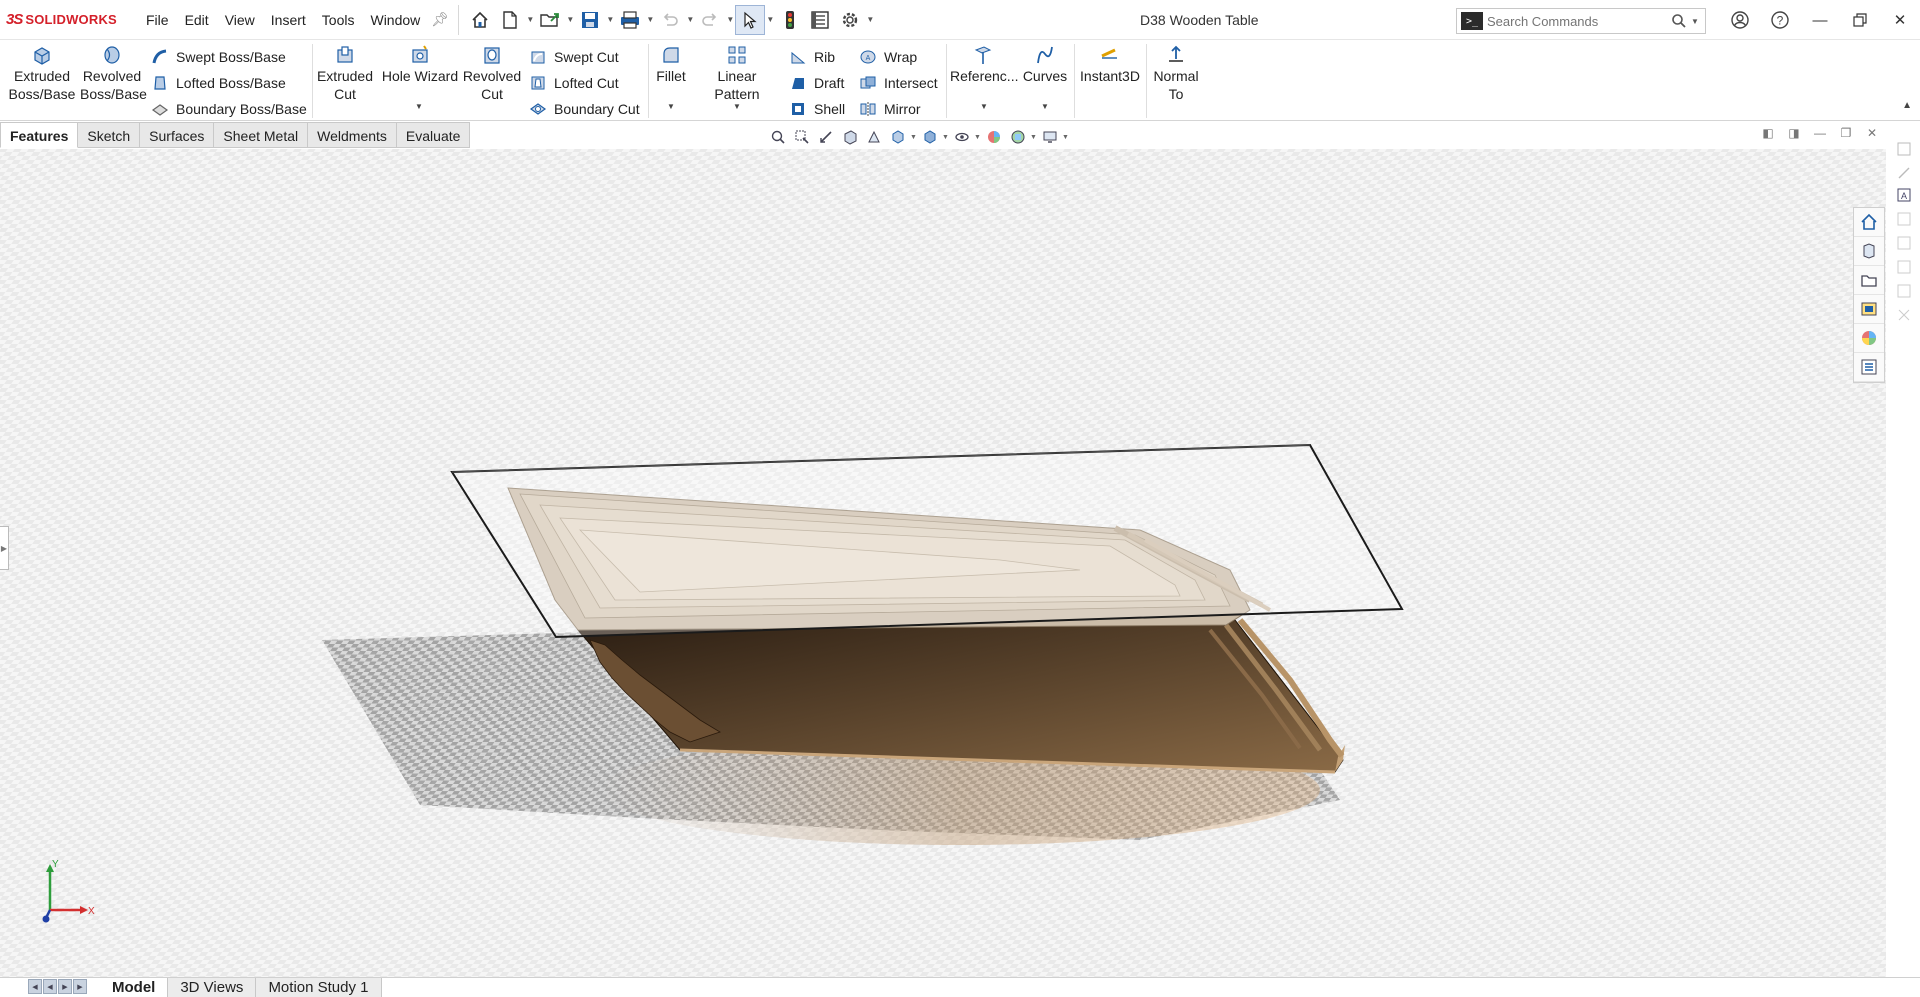  I want to click on revolved-cut-button: Revolved Cut, so click(492, 73).